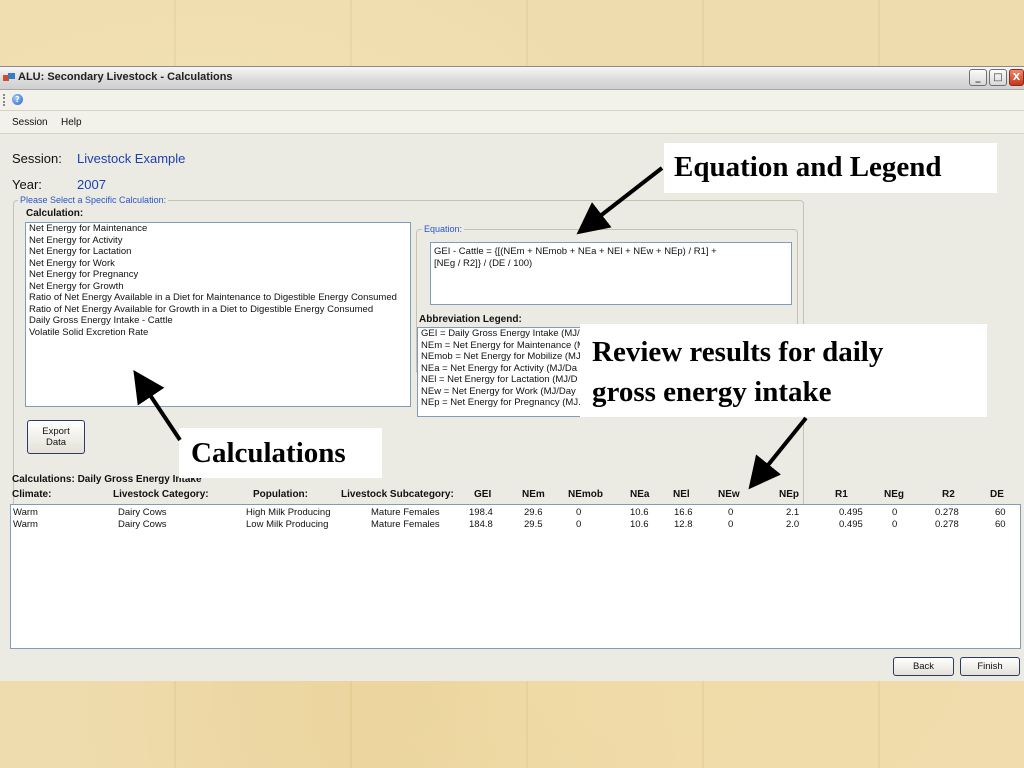 The image size is (1024, 768). Describe the element at coordinates (990, 666) in the screenshot. I see `finish-button: Finish` at that location.